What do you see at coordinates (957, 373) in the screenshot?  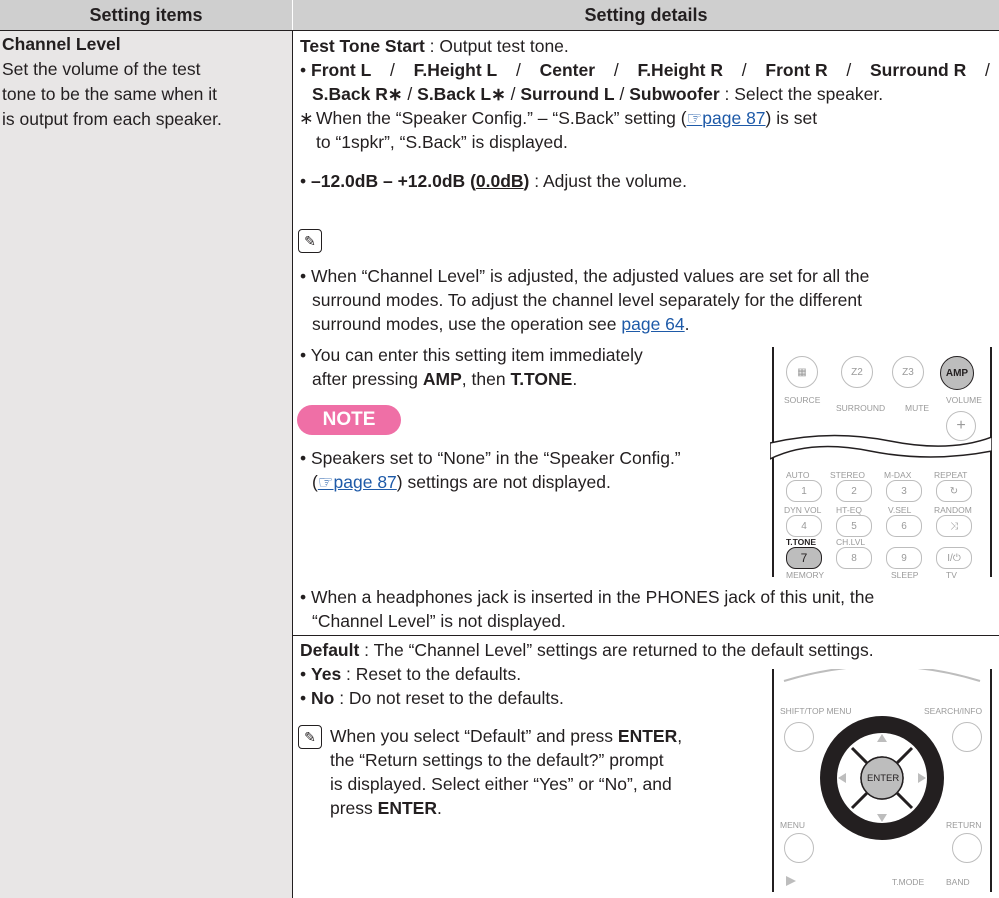 I see `remote-amp-btn: AMP` at bounding box center [957, 373].